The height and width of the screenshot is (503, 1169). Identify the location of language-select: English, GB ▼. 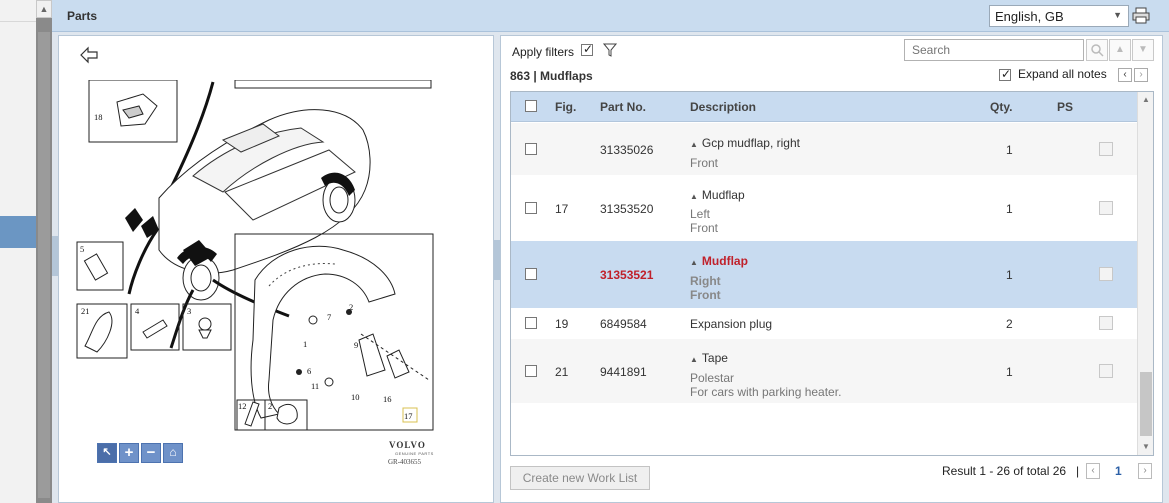
(1059, 16).